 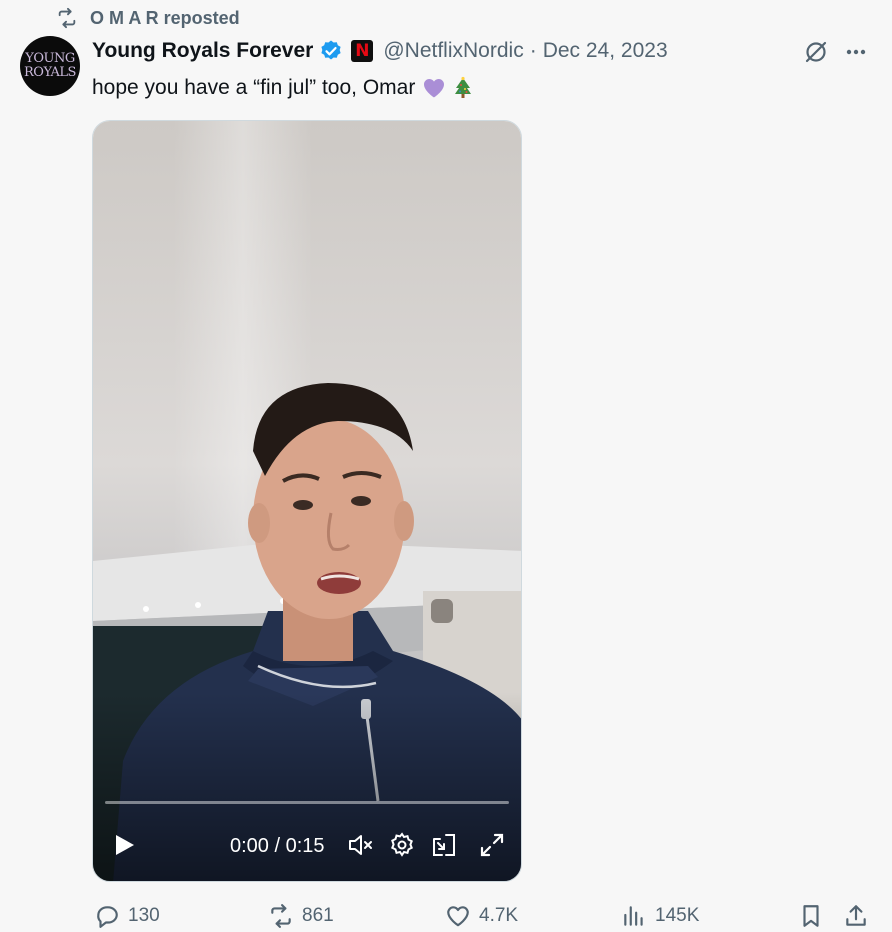 I want to click on play-icon, so click(x=124, y=845).